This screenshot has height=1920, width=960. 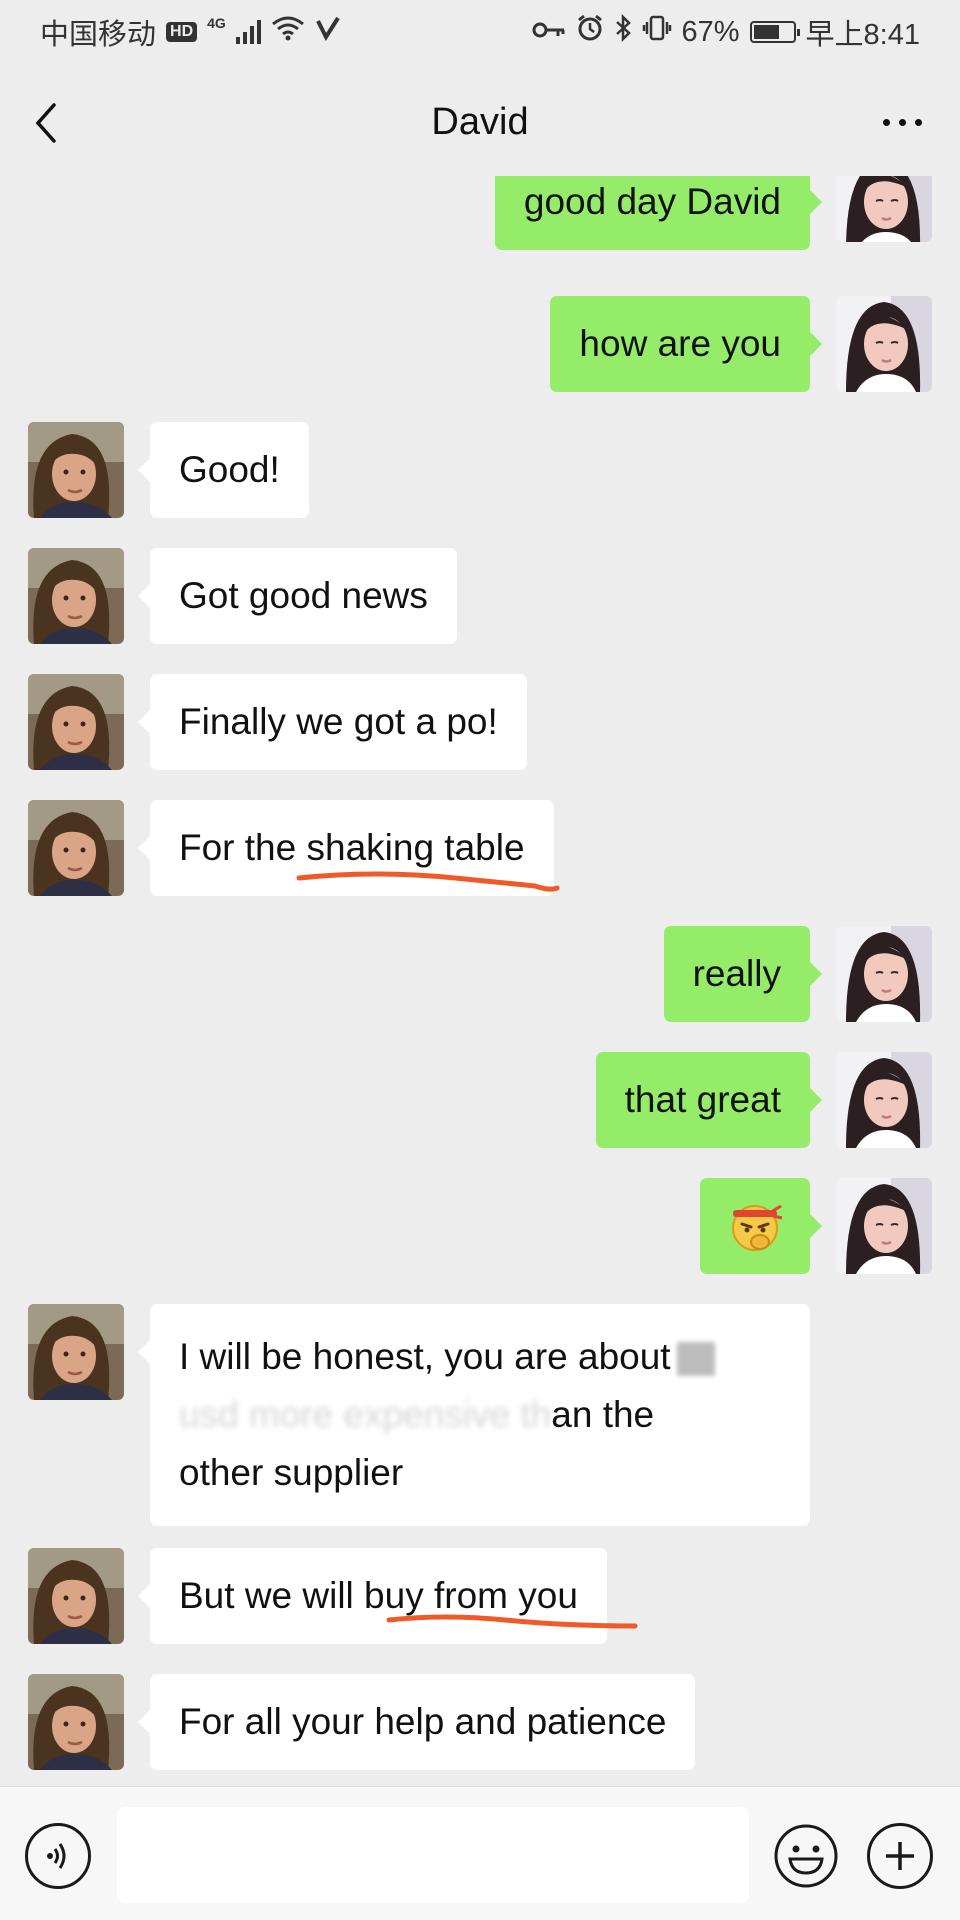 What do you see at coordinates (425, 1356) in the screenshot?
I see `message-text: I will be honest, you are about` at bounding box center [425, 1356].